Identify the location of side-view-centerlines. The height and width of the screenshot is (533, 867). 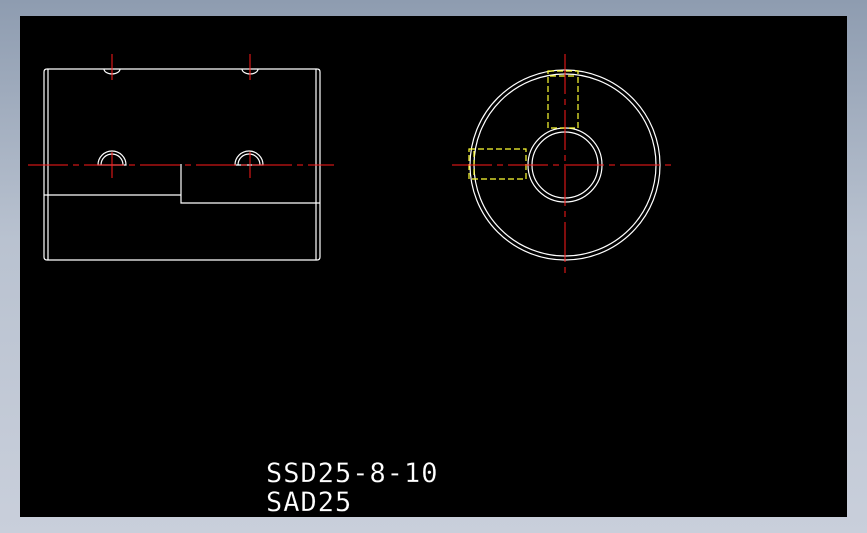
(181, 116).